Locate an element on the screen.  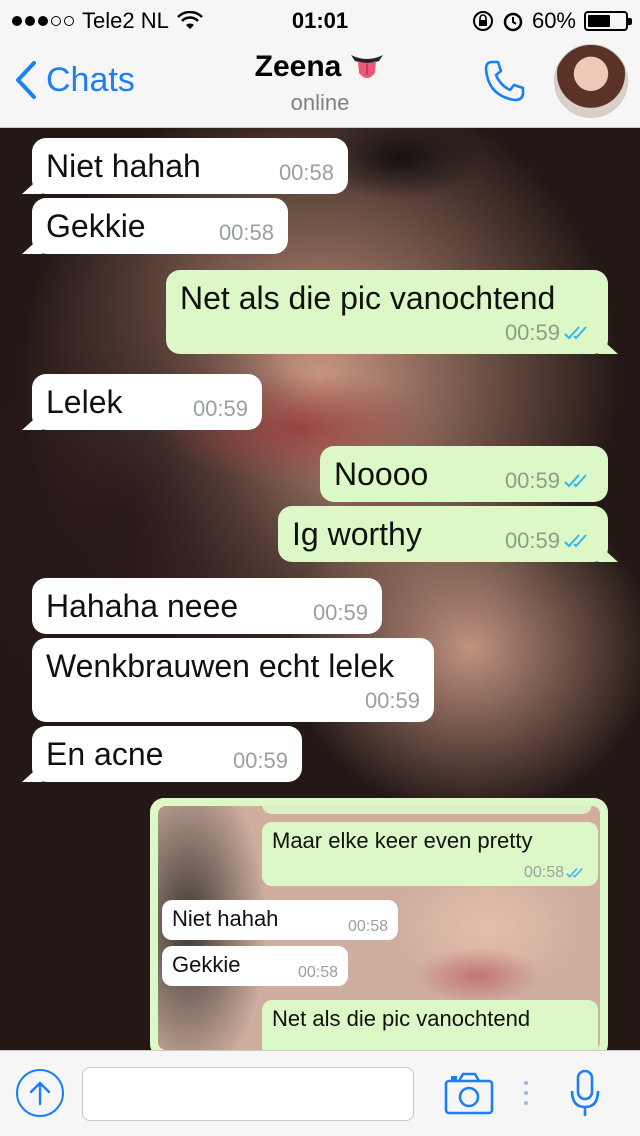
message-text: Wenkbrauwen echt lelek is located at coordinates (220, 666).